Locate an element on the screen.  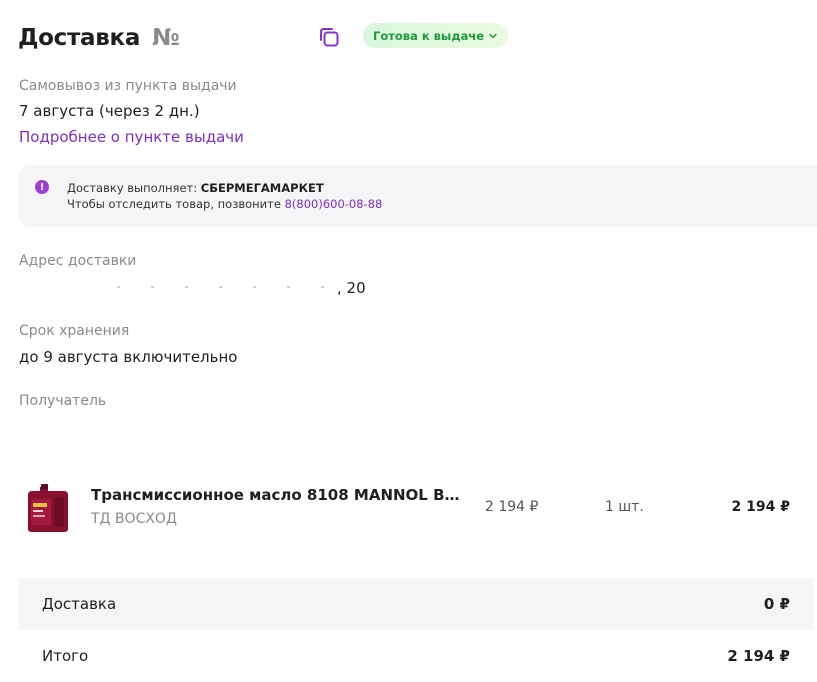
delivery-address: , 20 is located at coordinates (199, 289).